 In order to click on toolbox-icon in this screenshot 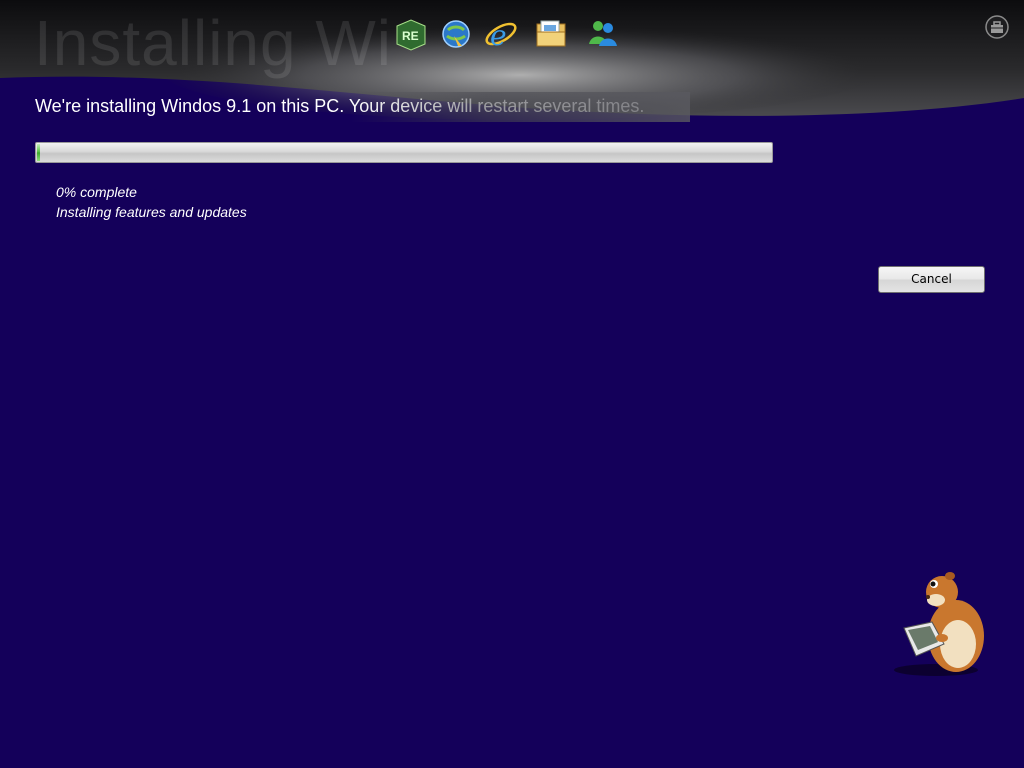, I will do `click(997, 27)`.